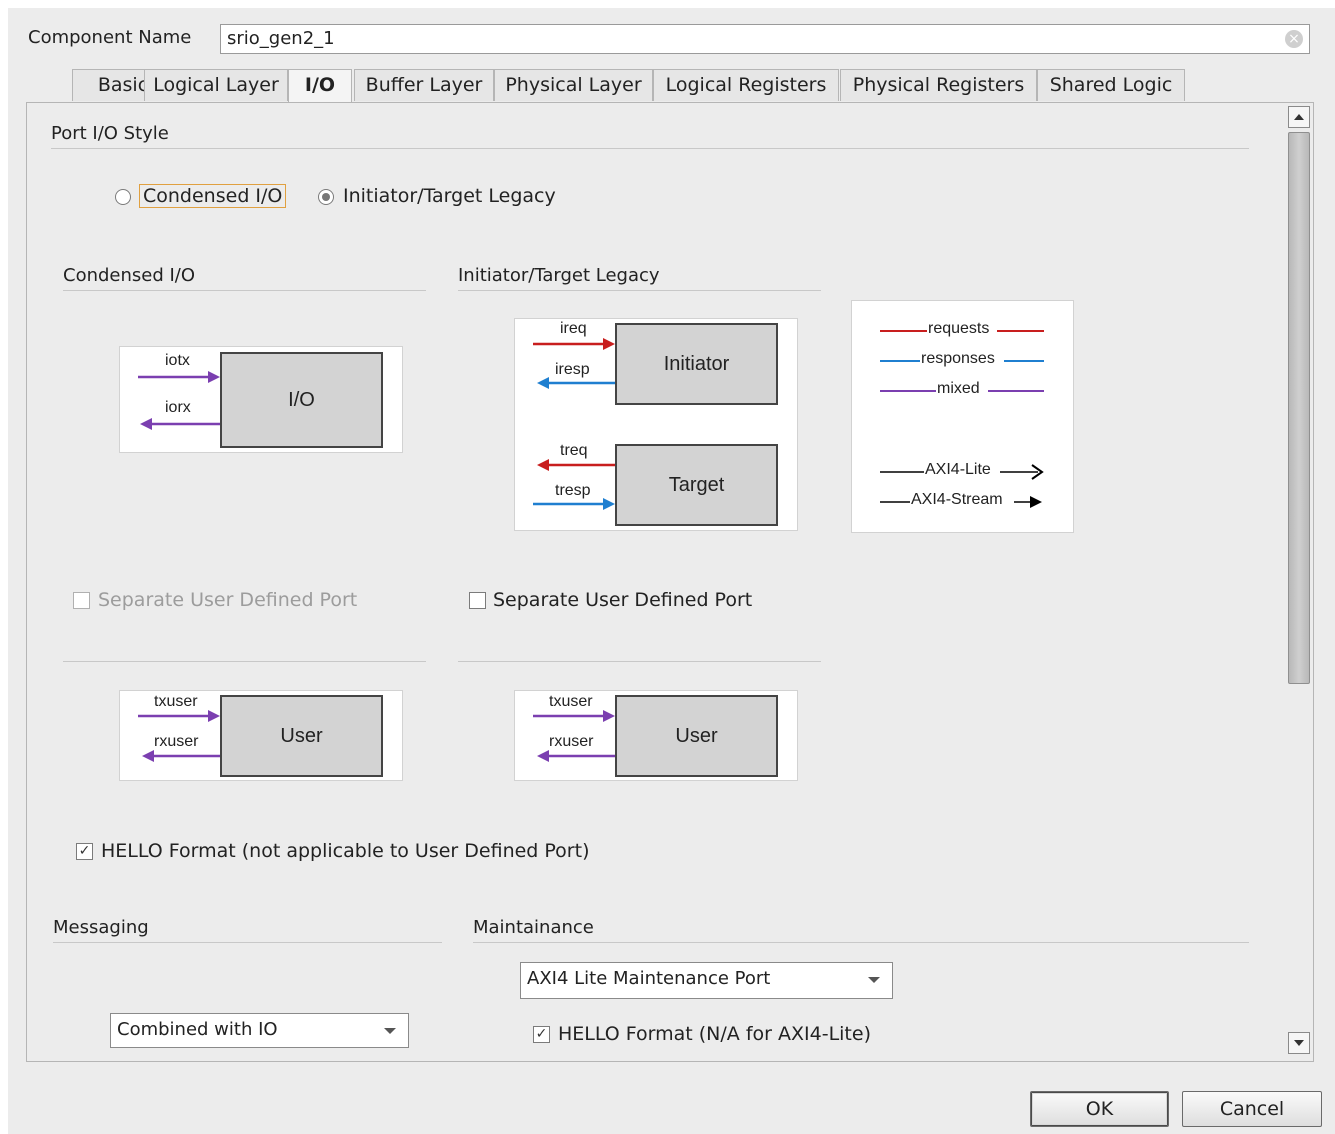 The height and width of the screenshot is (1134, 1335). Describe the element at coordinates (1099, 1109) in the screenshot. I see `ok-button: OK` at that location.